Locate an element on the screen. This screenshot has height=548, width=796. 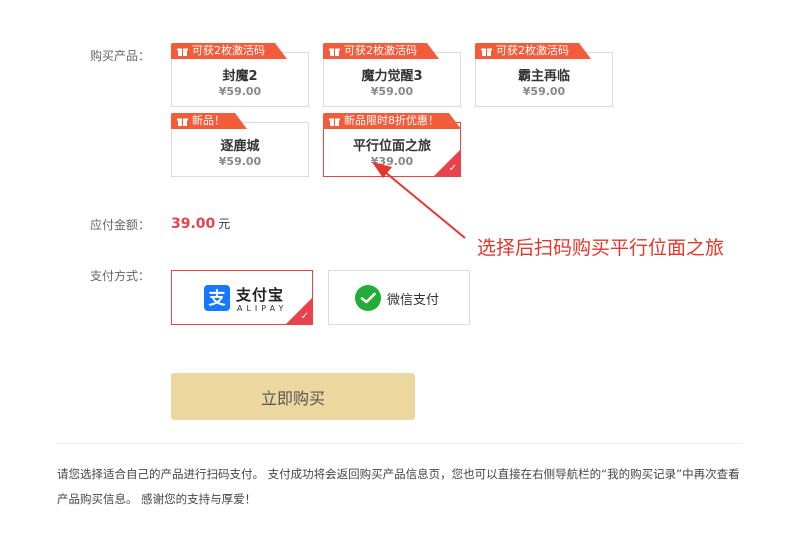
amount-unit: 元 is located at coordinates (224, 224).